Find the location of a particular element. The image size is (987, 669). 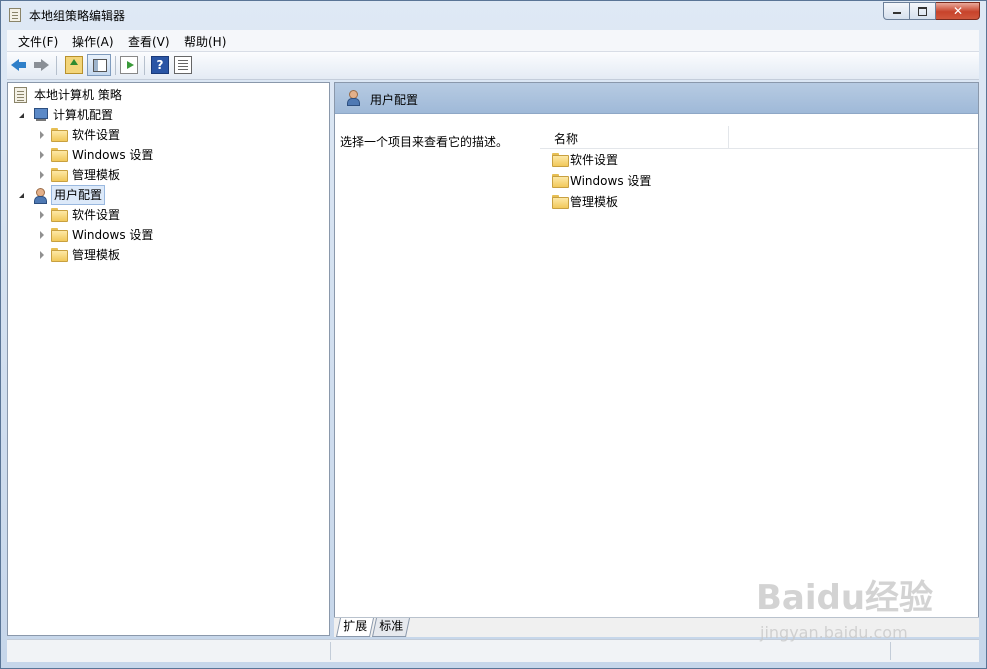

minimize-button is located at coordinates (896, 11).